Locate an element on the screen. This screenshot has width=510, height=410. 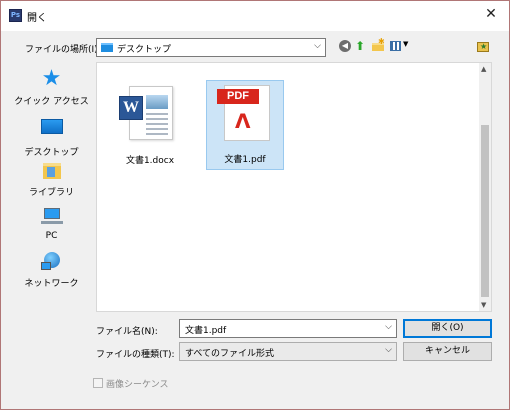
filetype-value: すべてのファイル形式 is located at coordinates (230, 354).